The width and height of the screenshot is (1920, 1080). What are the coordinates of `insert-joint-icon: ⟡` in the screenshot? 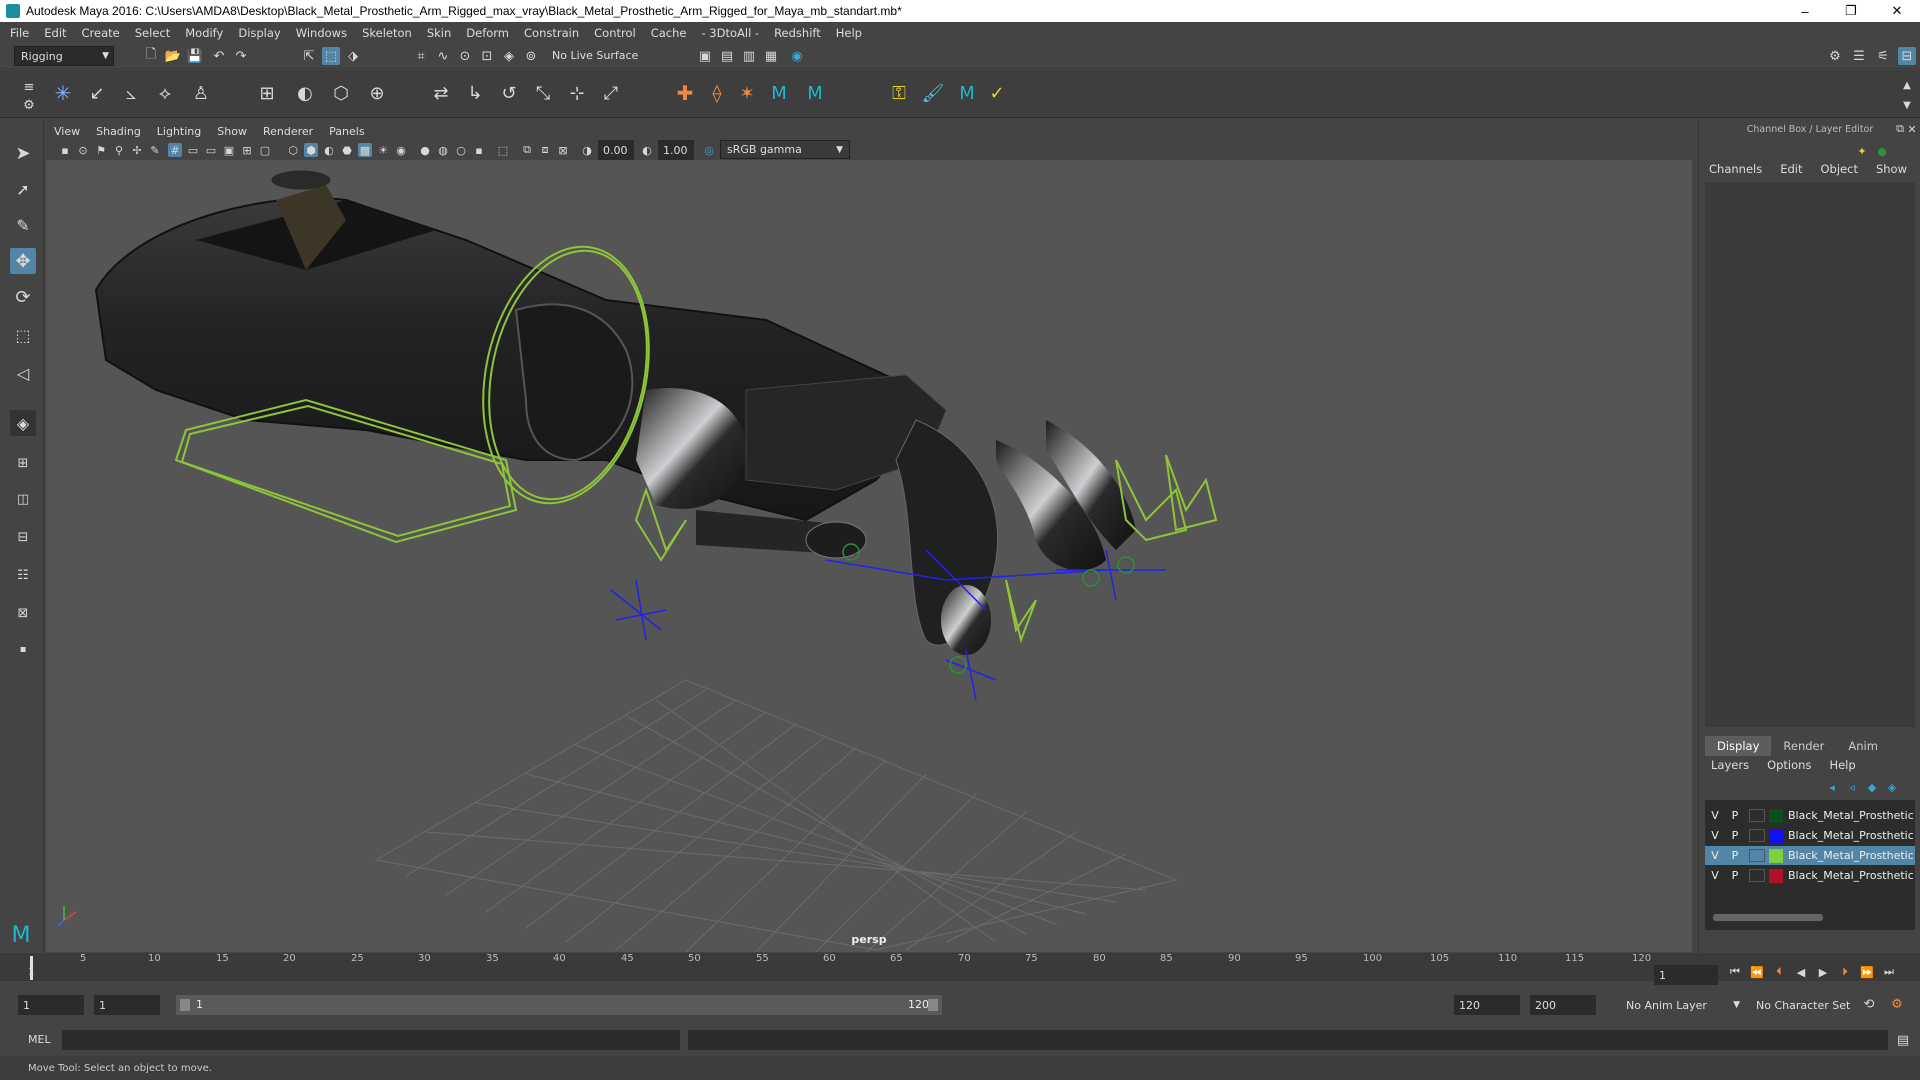 It's located at (165, 93).